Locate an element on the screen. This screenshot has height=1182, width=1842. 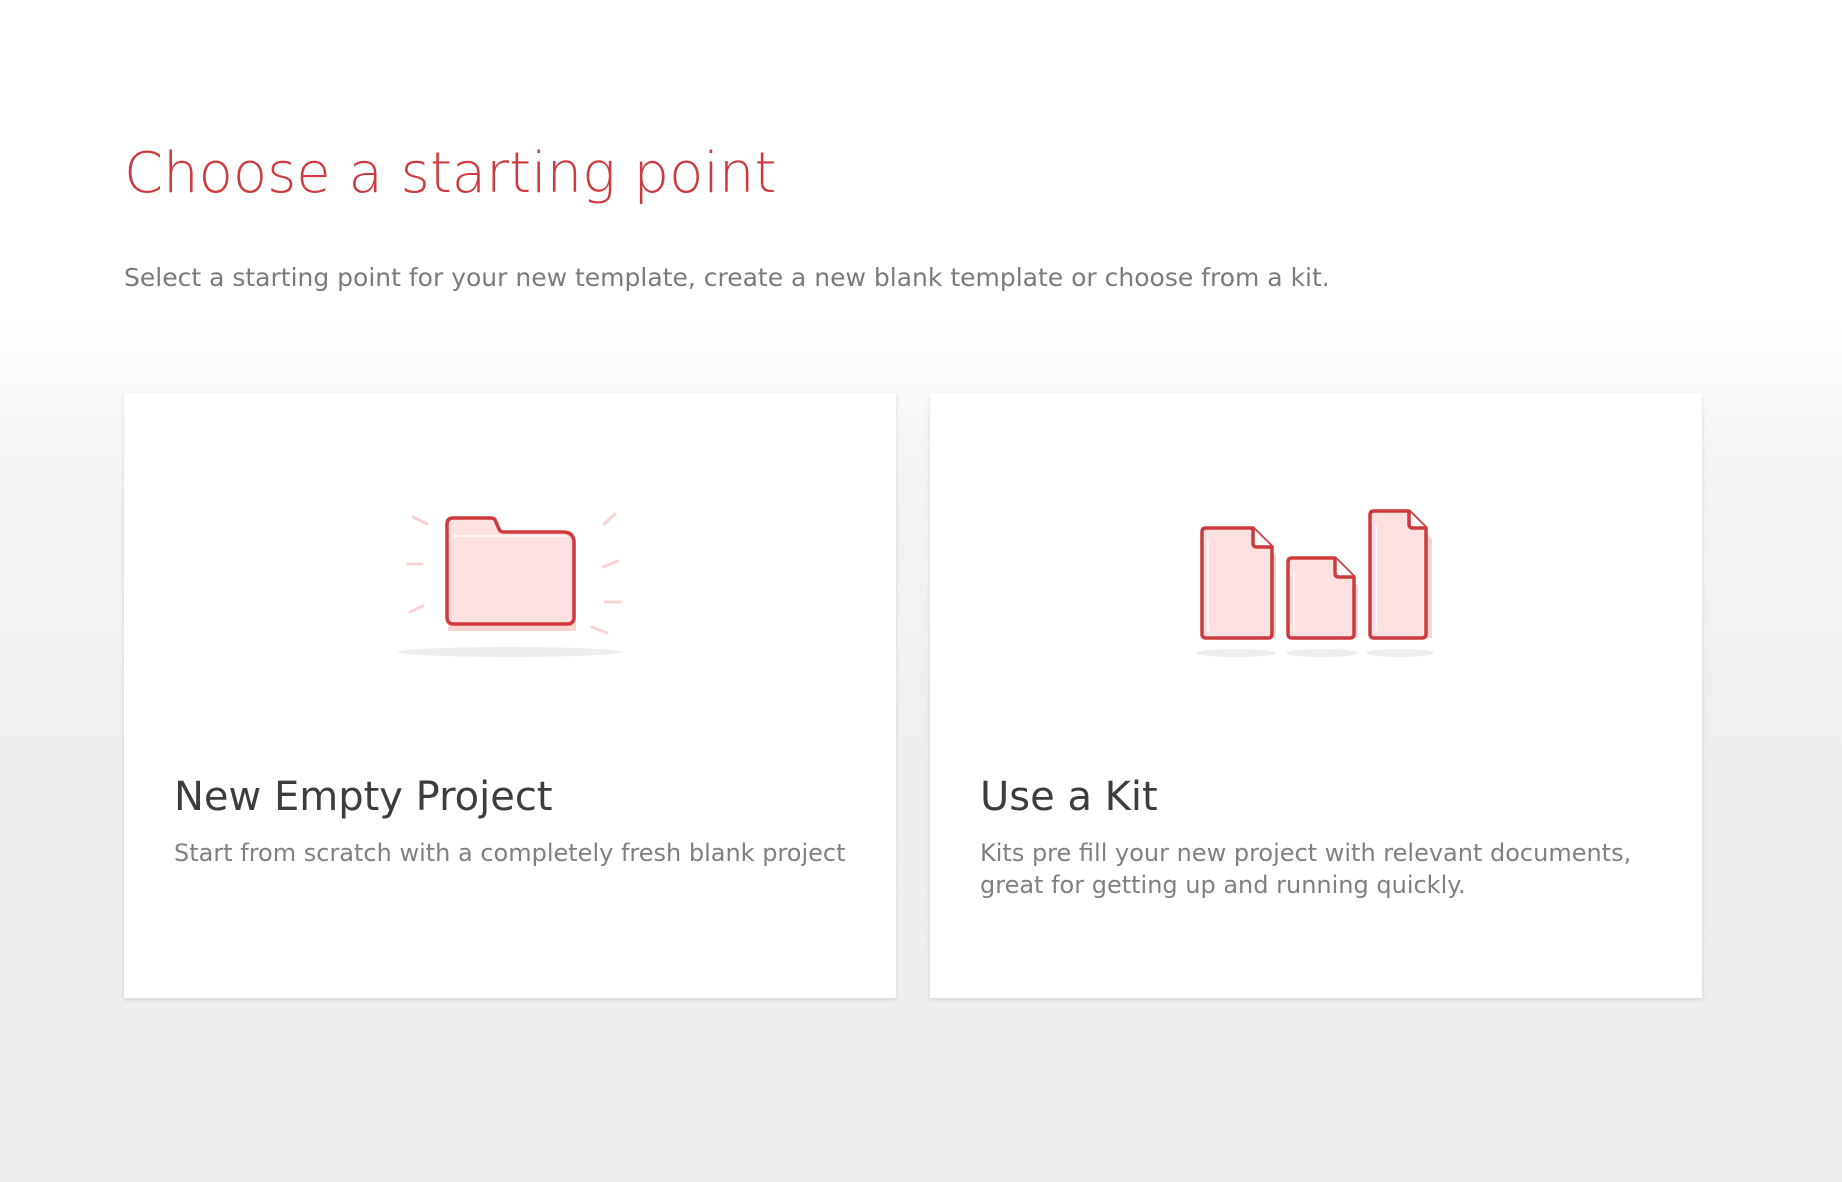
folder-illustration is located at coordinates (510, 583).